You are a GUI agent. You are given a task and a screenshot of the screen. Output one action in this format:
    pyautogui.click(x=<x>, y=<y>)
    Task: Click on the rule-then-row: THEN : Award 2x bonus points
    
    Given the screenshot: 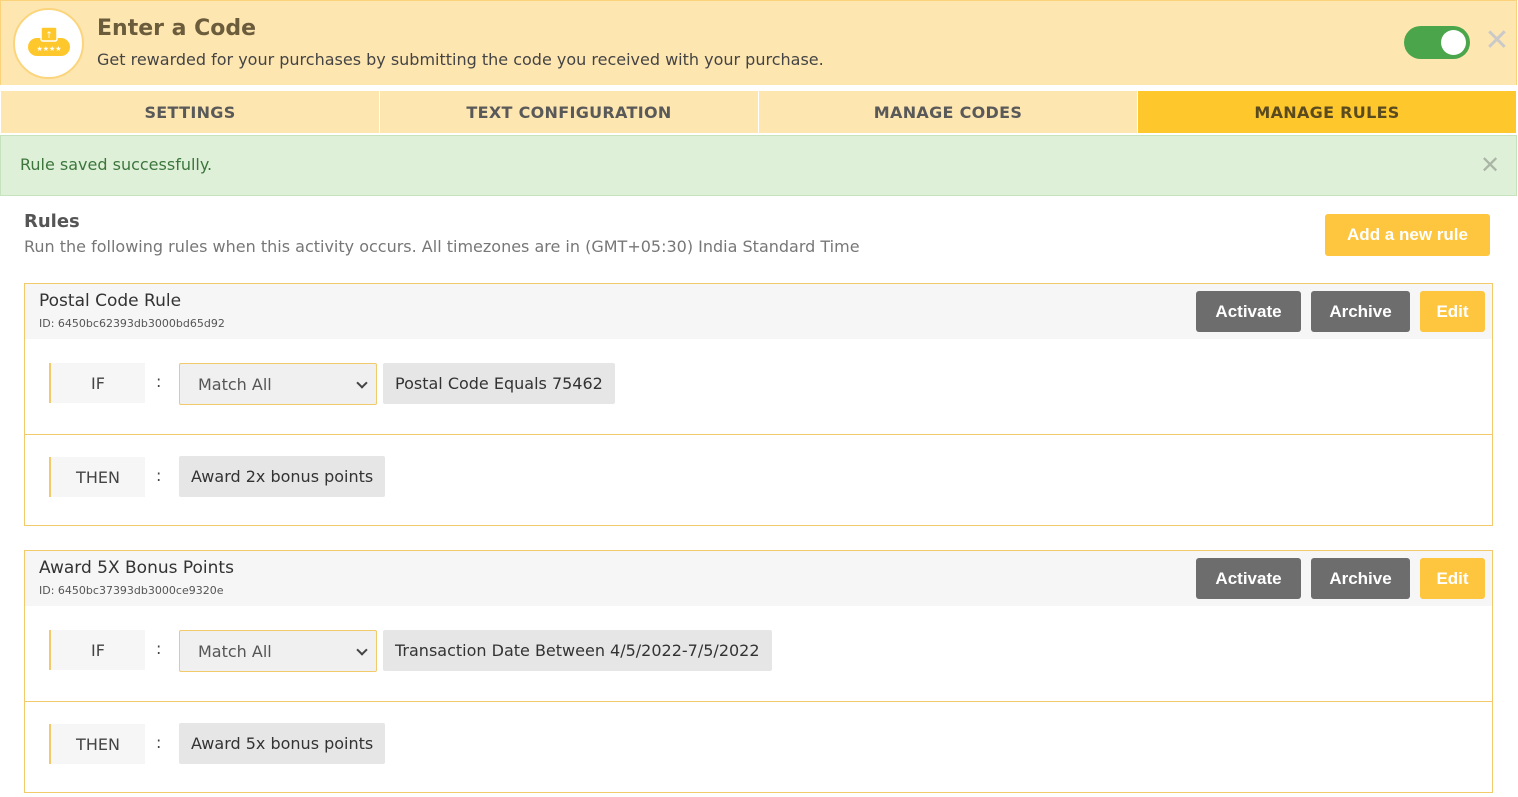 What is the action you would take?
    pyautogui.click(x=758, y=481)
    